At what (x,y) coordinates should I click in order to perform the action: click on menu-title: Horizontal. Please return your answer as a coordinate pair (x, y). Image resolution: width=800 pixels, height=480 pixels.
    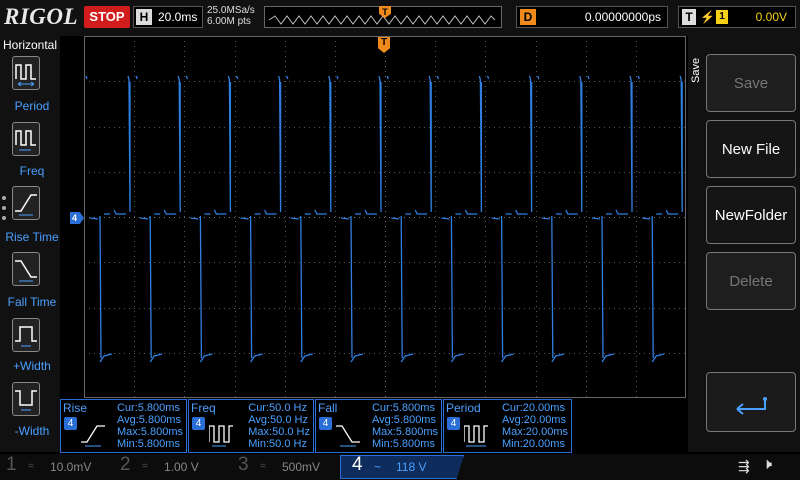
    Looking at the image, I should click on (30, 45).